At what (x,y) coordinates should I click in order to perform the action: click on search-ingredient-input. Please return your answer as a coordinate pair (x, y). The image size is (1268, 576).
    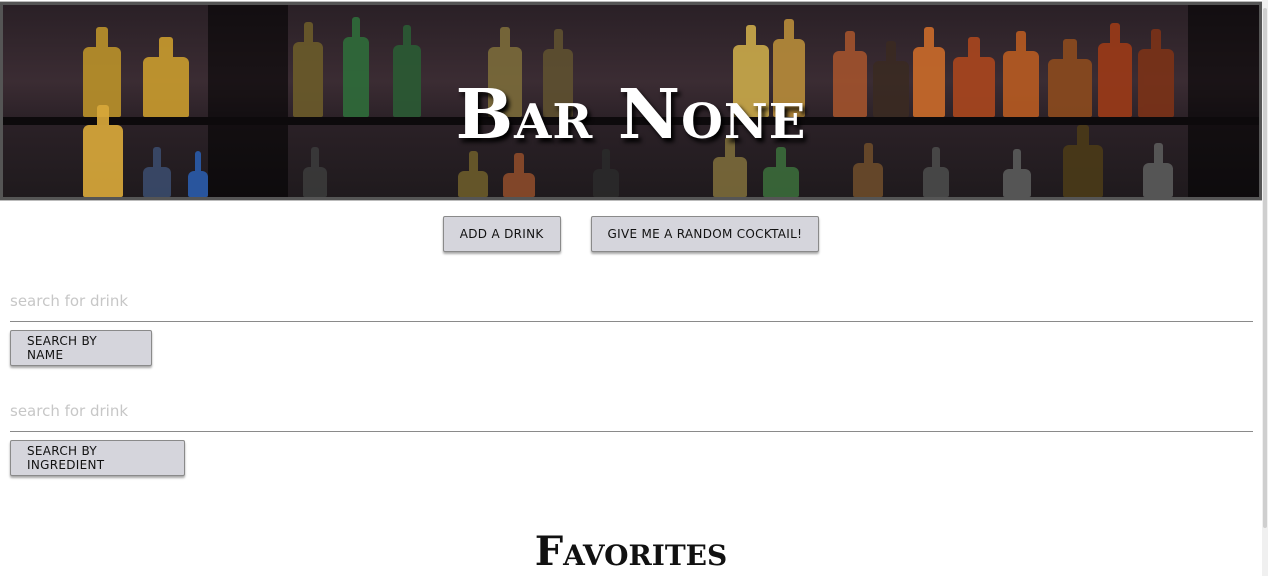
    Looking at the image, I should click on (631, 411).